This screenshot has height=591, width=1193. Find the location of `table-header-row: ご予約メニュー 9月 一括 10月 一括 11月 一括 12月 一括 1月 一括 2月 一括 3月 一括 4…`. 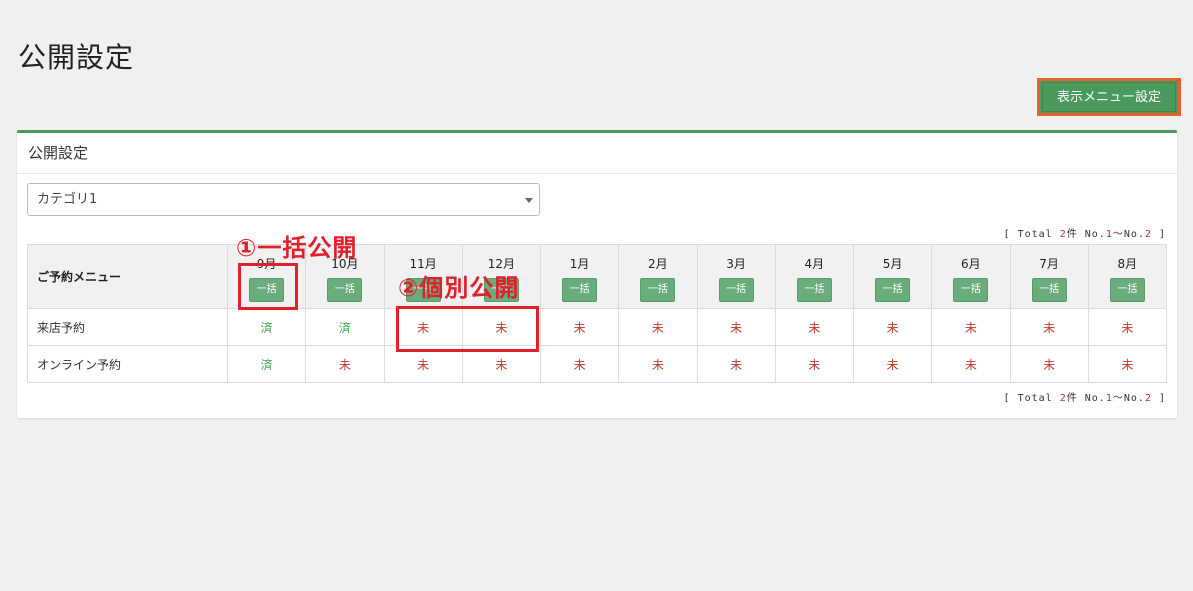

table-header-row: ご予約メニュー 9月 一括 10月 一括 11月 一括 12月 一括 1月 一括 2月 一括 3月 一括 4… is located at coordinates (597, 276).